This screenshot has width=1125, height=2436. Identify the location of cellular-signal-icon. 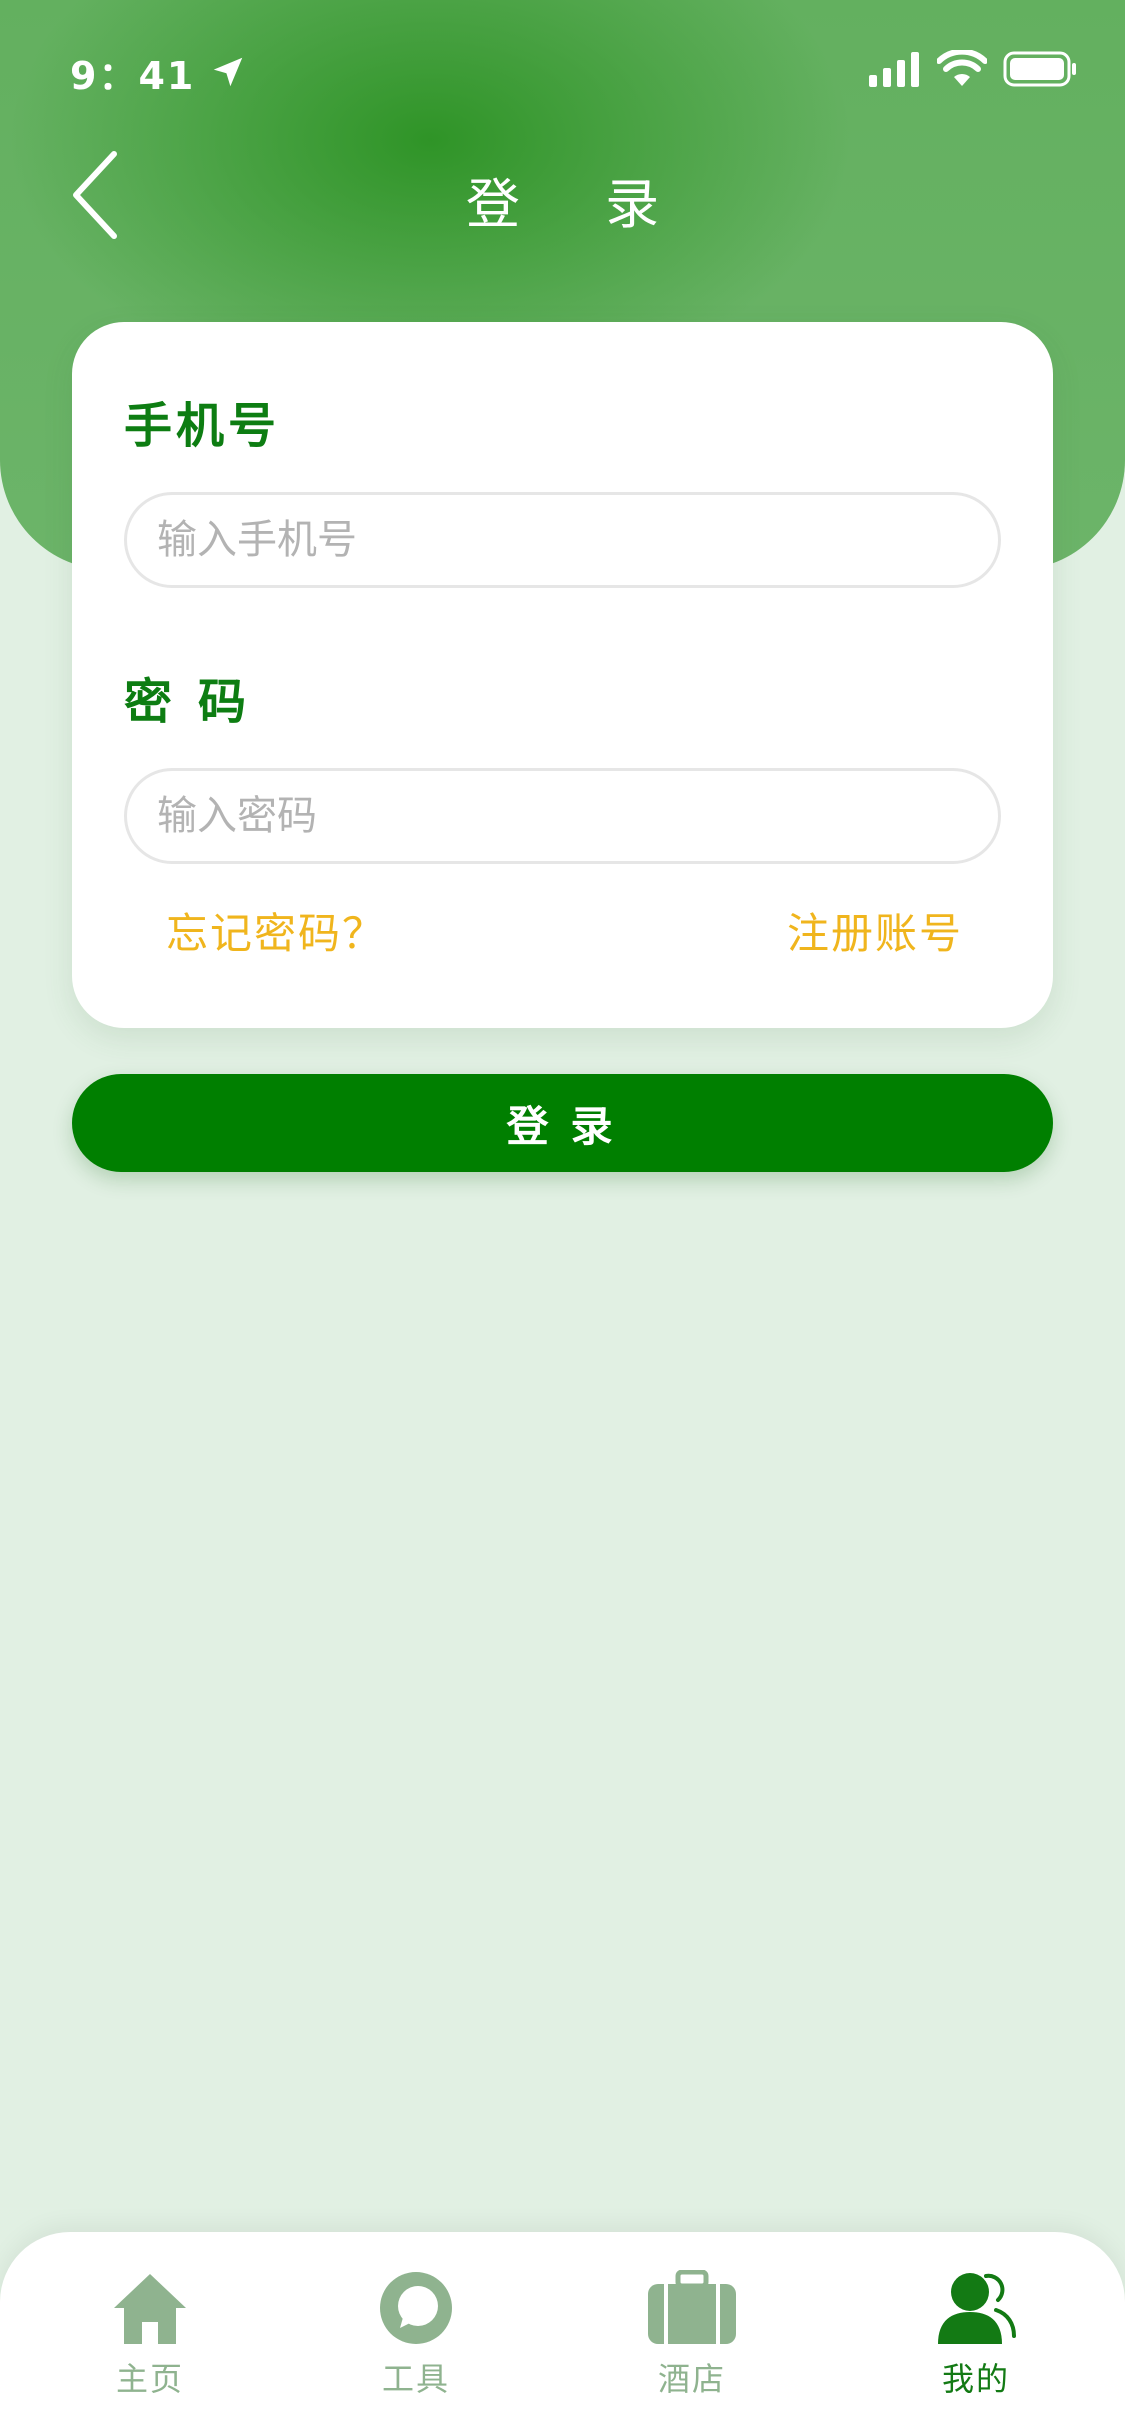
(894, 69).